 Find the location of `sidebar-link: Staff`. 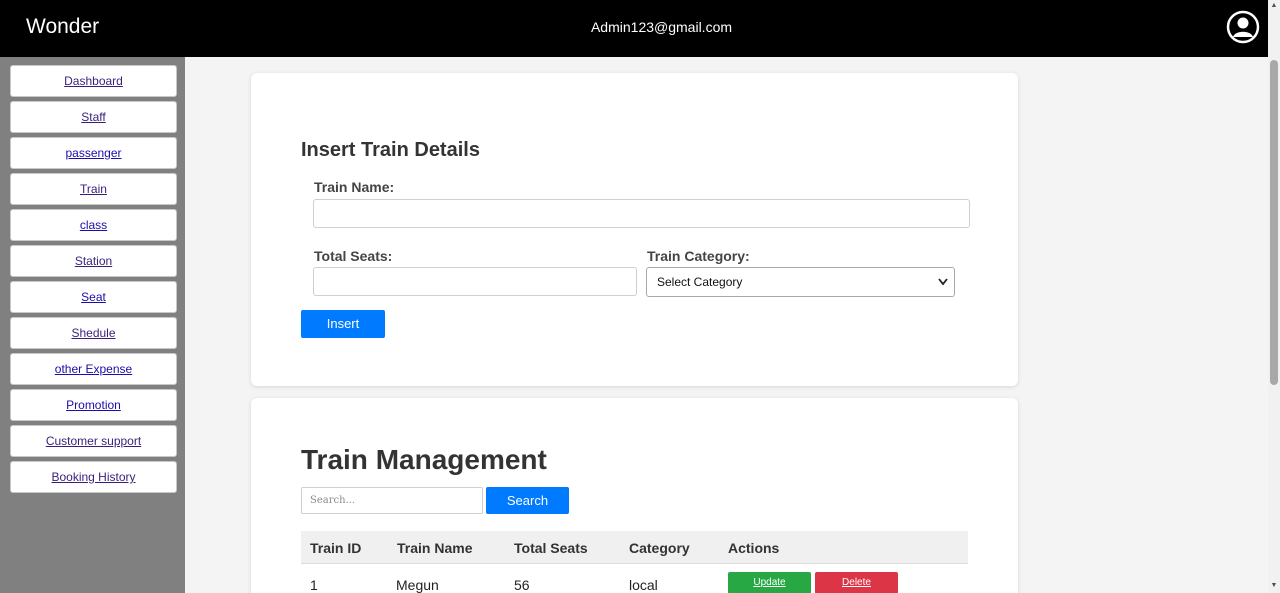

sidebar-link: Staff is located at coordinates (93, 117).